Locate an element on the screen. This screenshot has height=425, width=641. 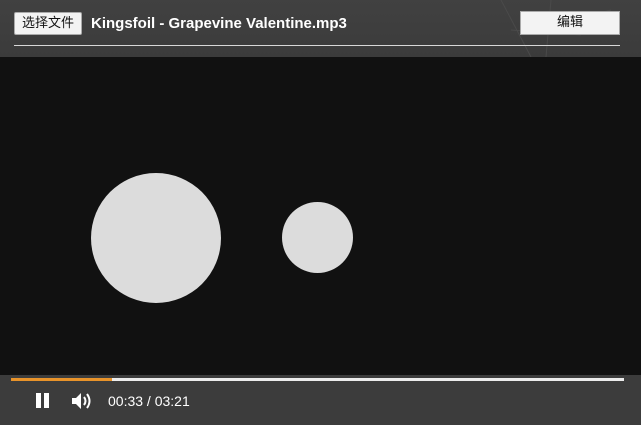
edit-button: 编辑 is located at coordinates (570, 23).